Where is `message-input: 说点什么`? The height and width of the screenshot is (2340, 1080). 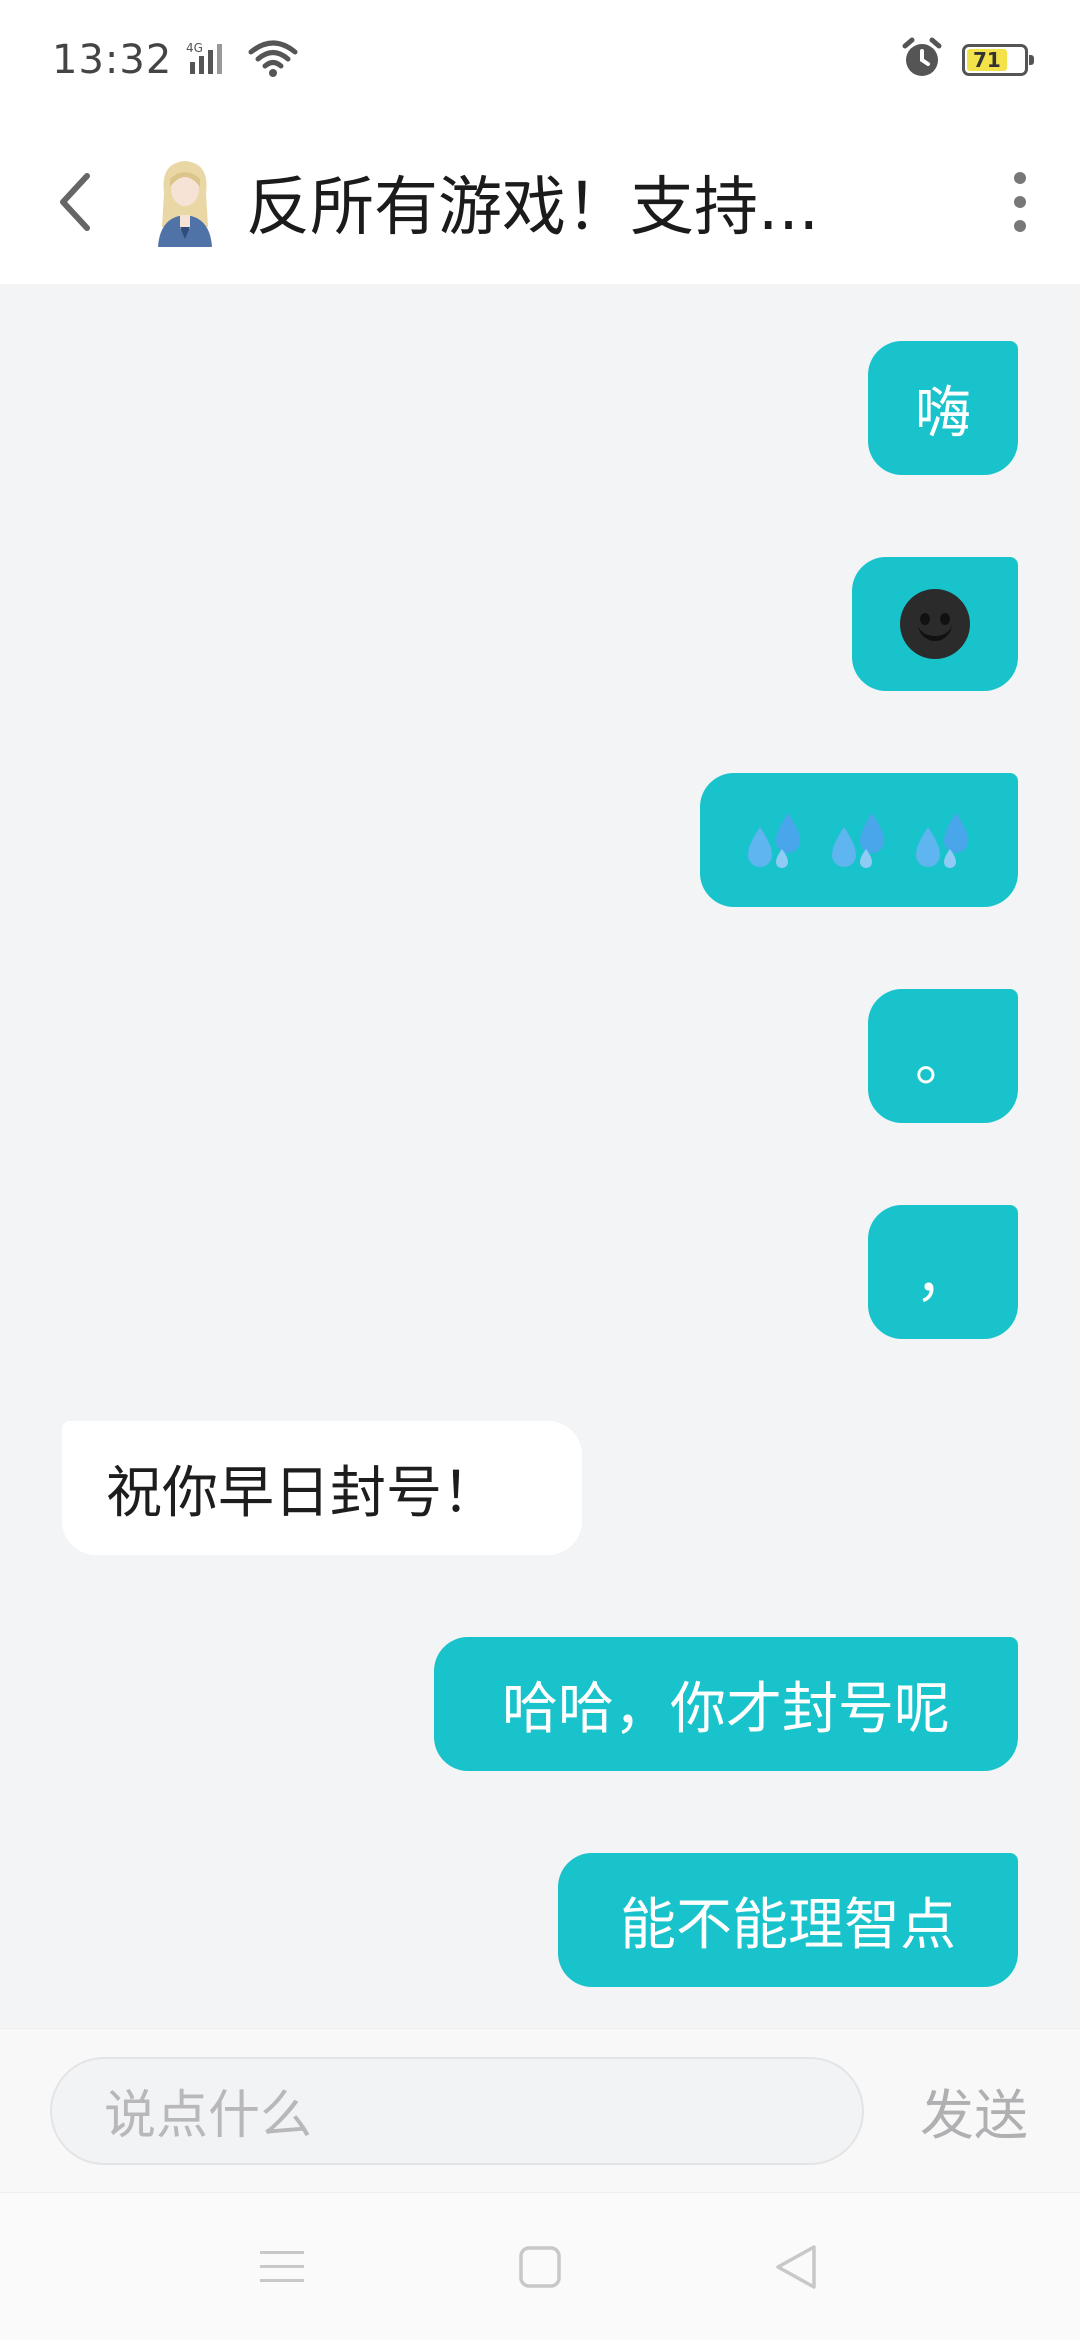 message-input: 说点什么 is located at coordinates (457, 2110).